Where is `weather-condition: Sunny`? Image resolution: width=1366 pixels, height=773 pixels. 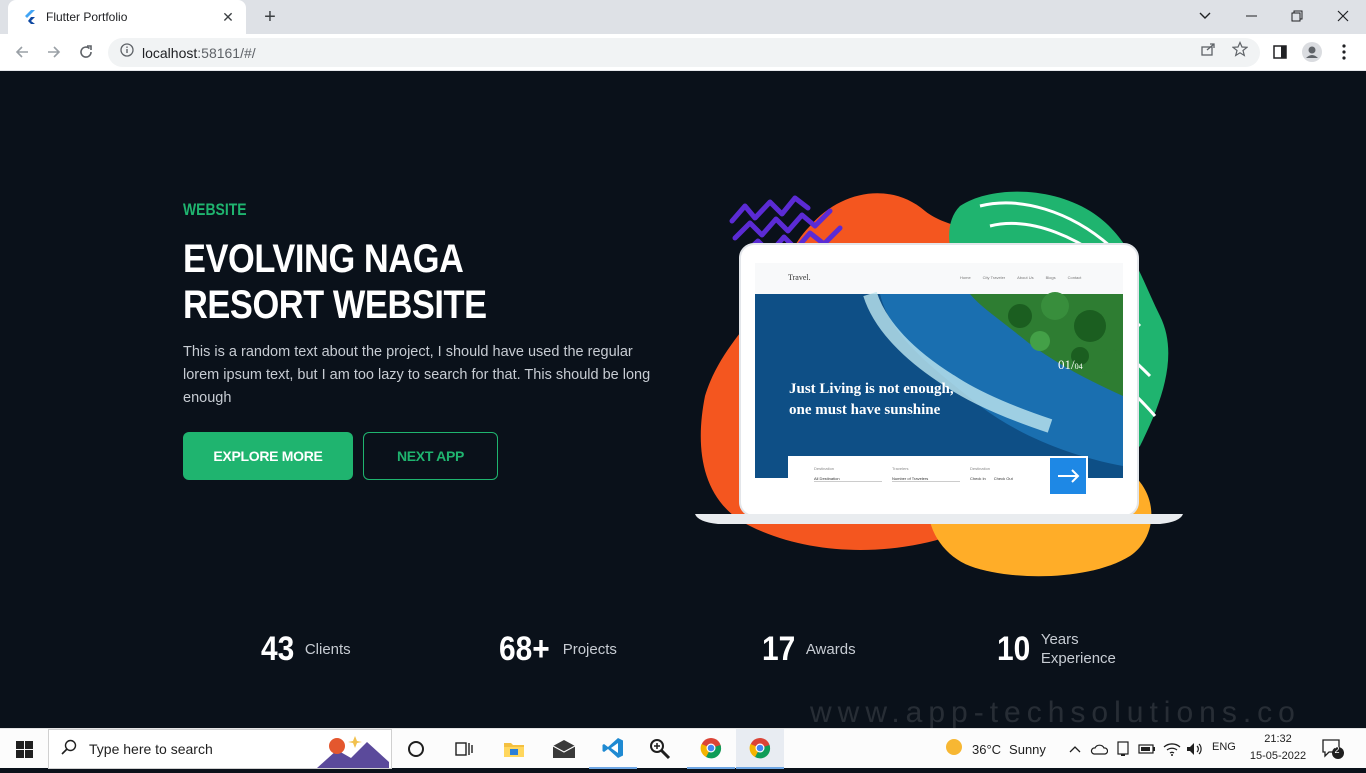
weather-condition: Sunny is located at coordinates (1027, 749).